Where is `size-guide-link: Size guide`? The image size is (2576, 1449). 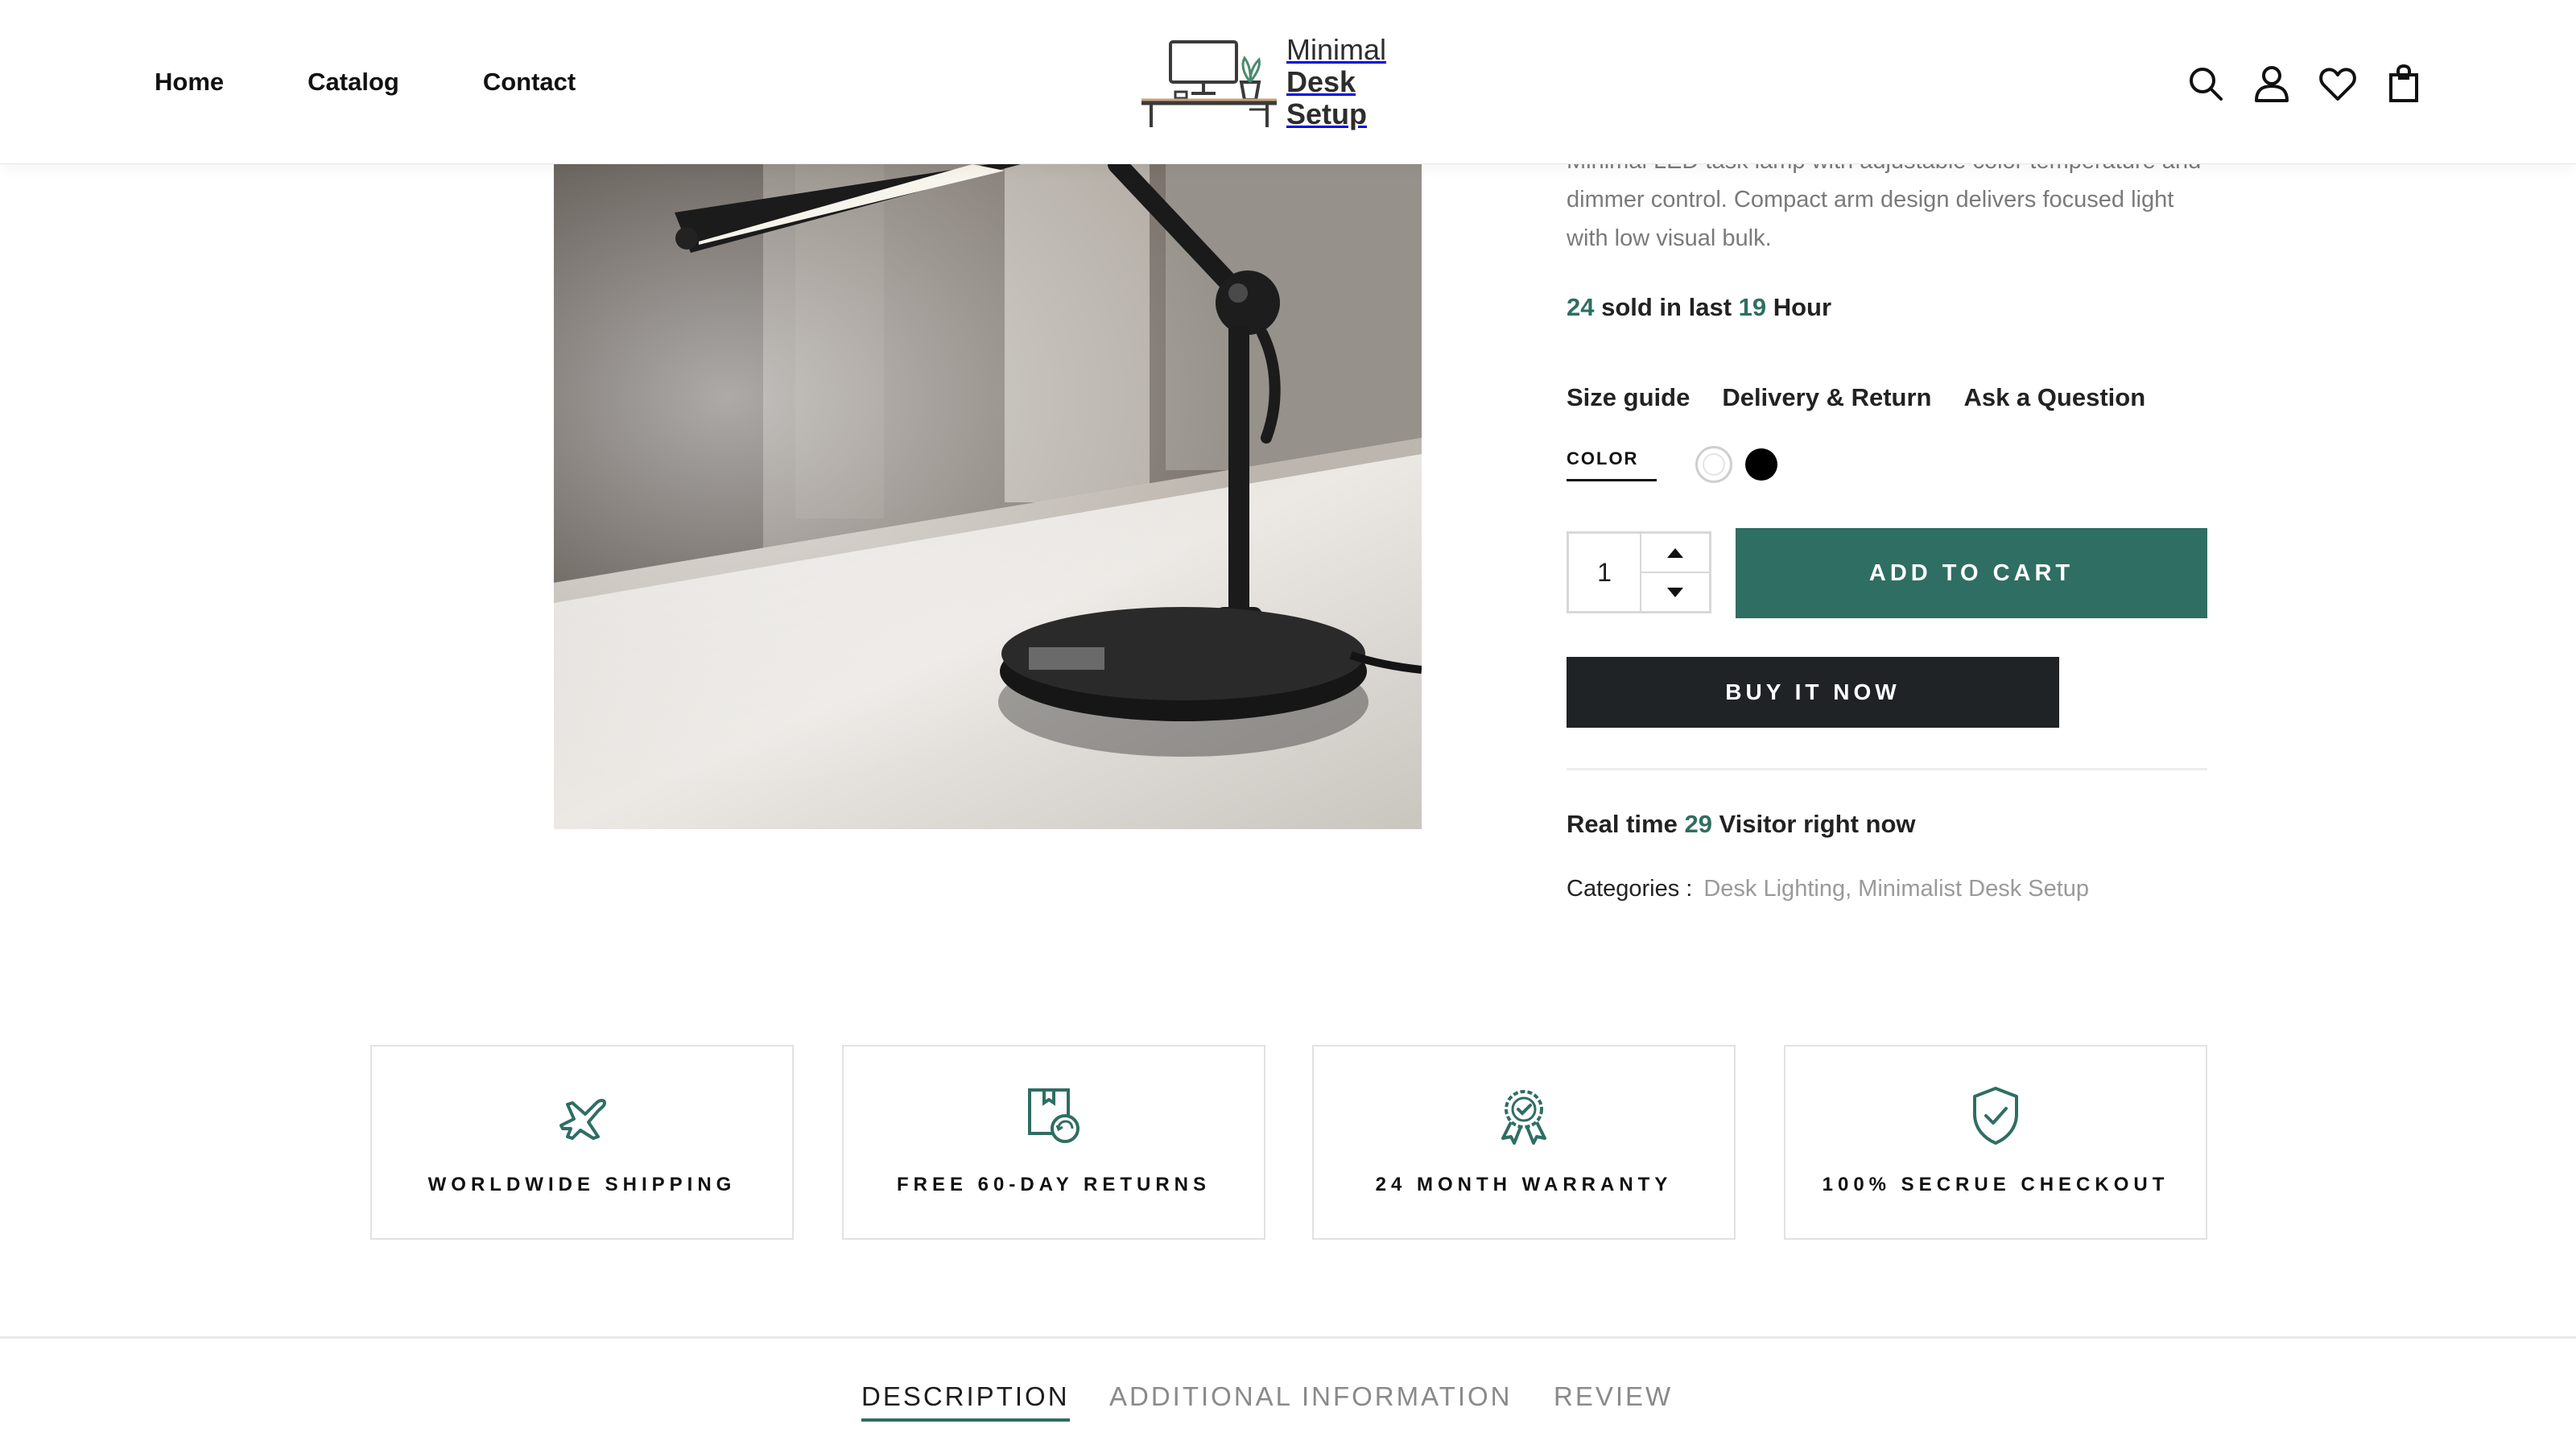
size-guide-link: Size guide is located at coordinates (1628, 397).